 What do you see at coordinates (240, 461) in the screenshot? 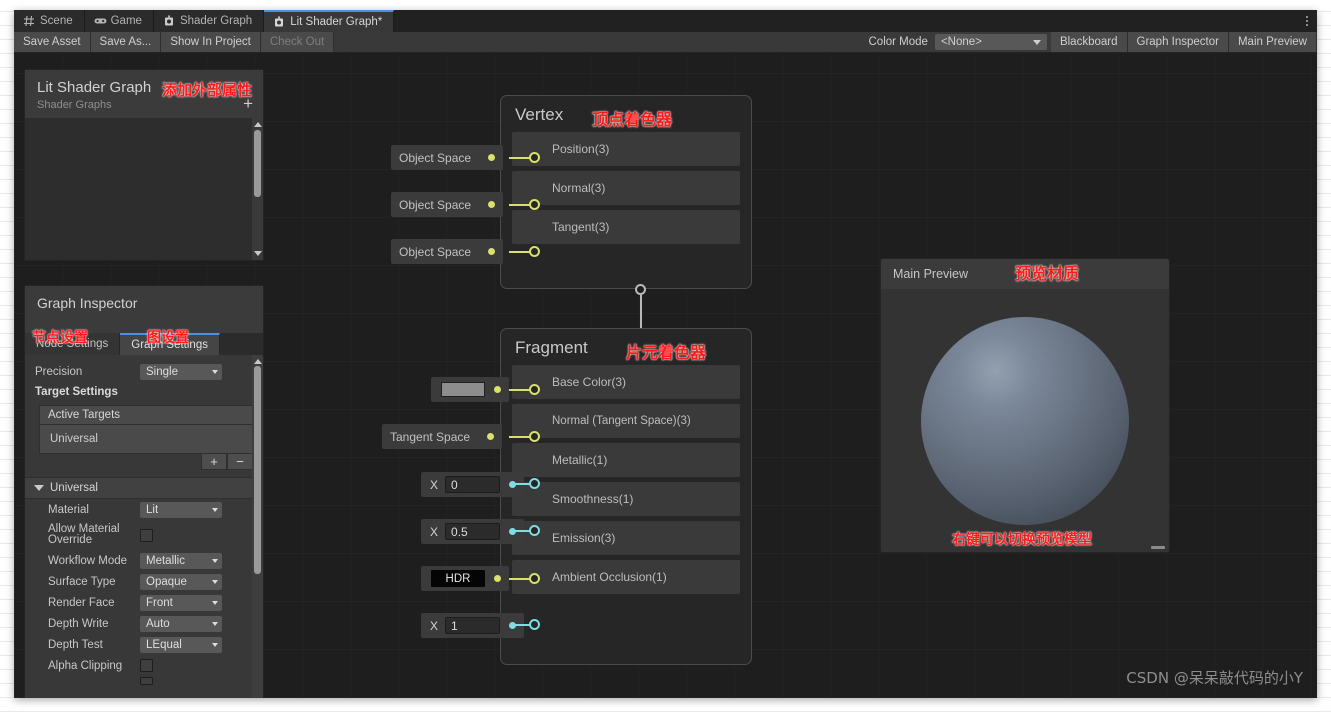
I see `remove-target-button: −` at bounding box center [240, 461].